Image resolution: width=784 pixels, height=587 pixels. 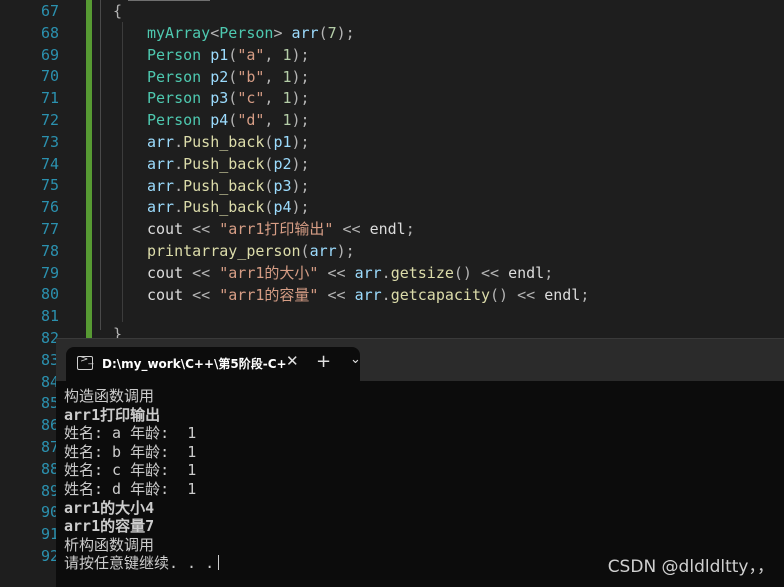 What do you see at coordinates (219, 563) in the screenshot?
I see `text-cursor` at bounding box center [219, 563].